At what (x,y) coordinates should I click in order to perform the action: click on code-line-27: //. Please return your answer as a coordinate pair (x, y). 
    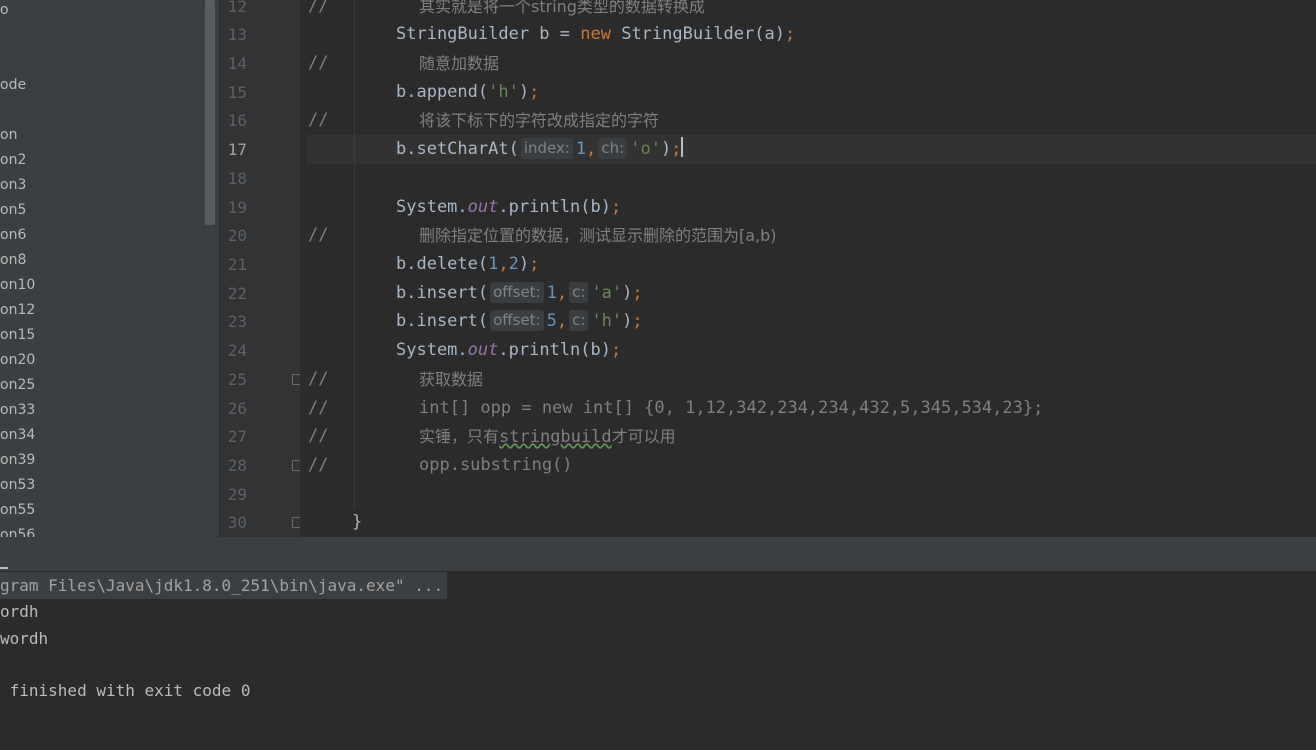
    Looking at the image, I should click on (318, 436).